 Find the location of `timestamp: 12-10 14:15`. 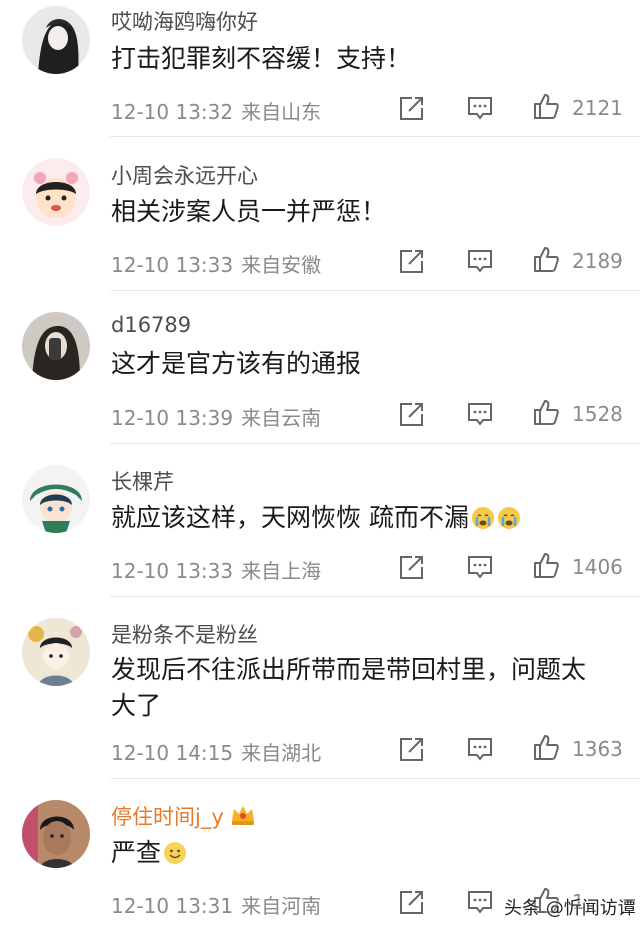

timestamp: 12-10 14:15 is located at coordinates (172, 753).